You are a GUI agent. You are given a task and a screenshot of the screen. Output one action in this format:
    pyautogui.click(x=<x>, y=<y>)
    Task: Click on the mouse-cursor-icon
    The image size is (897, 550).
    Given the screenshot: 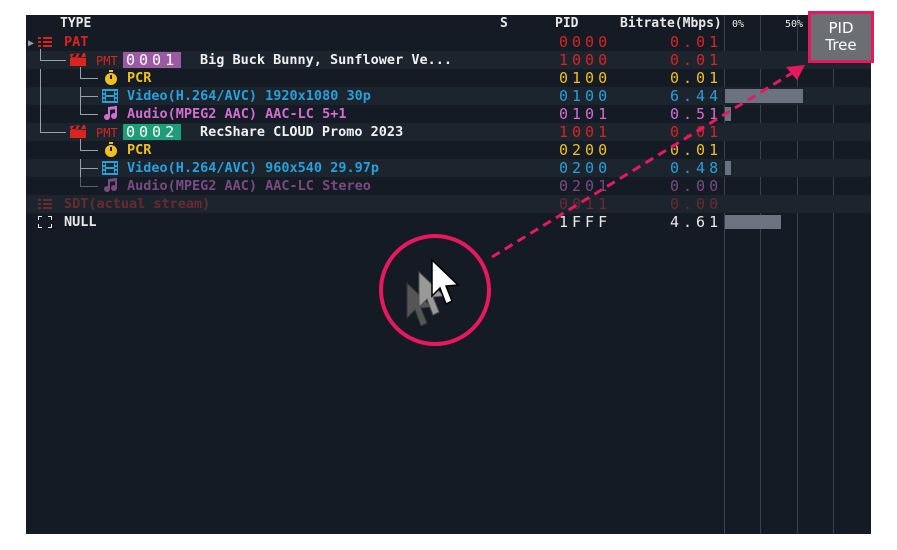 What is the action you would take?
    pyautogui.click(x=445, y=282)
    